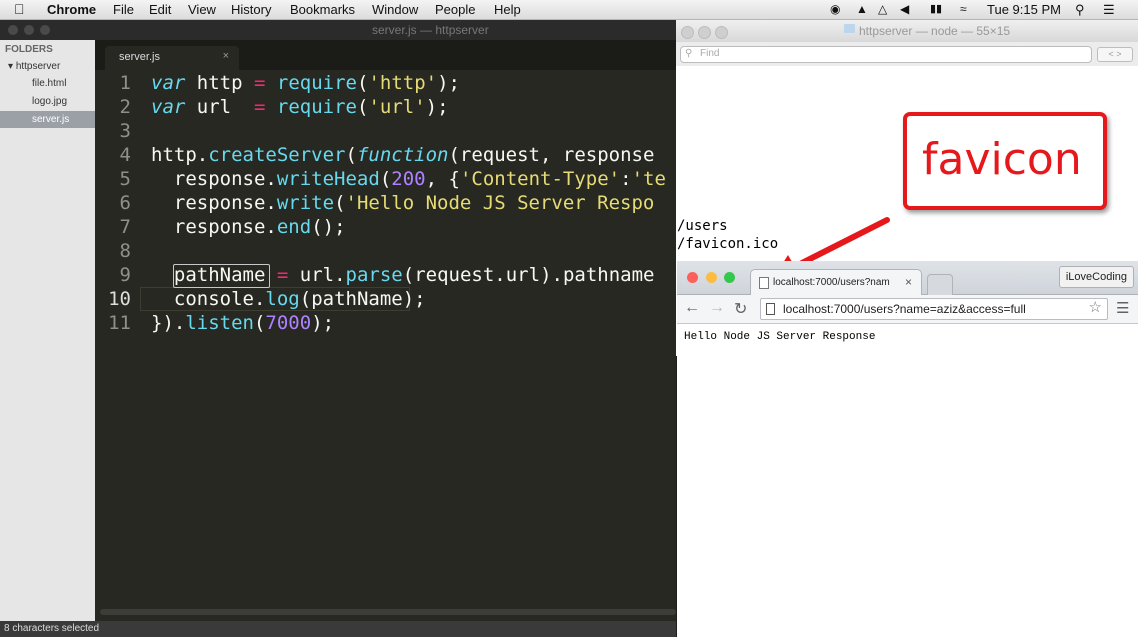 The height and width of the screenshot is (637, 1138). Describe the element at coordinates (388, 612) in the screenshot. I see `horizontal-scrollbar` at that location.